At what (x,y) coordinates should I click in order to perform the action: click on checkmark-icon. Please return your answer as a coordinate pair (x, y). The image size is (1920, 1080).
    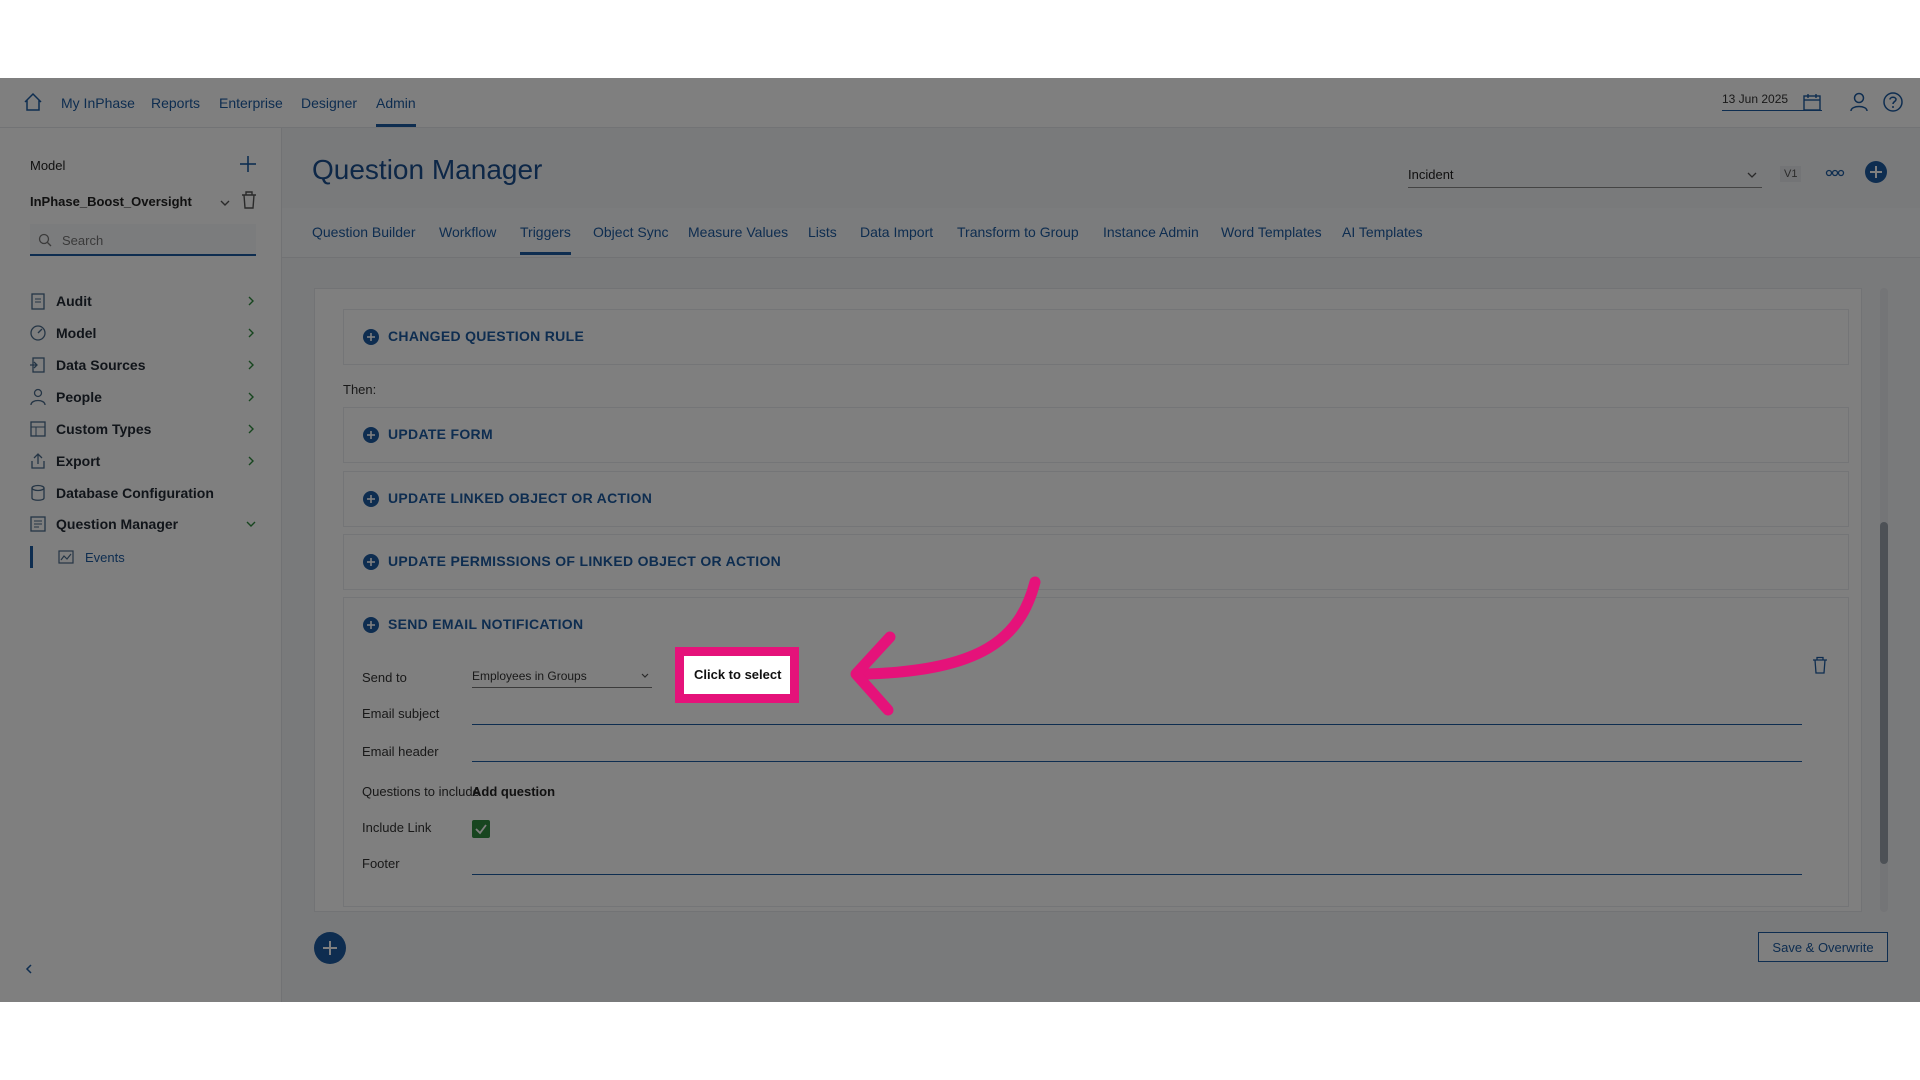
    Looking at the image, I should click on (481, 829).